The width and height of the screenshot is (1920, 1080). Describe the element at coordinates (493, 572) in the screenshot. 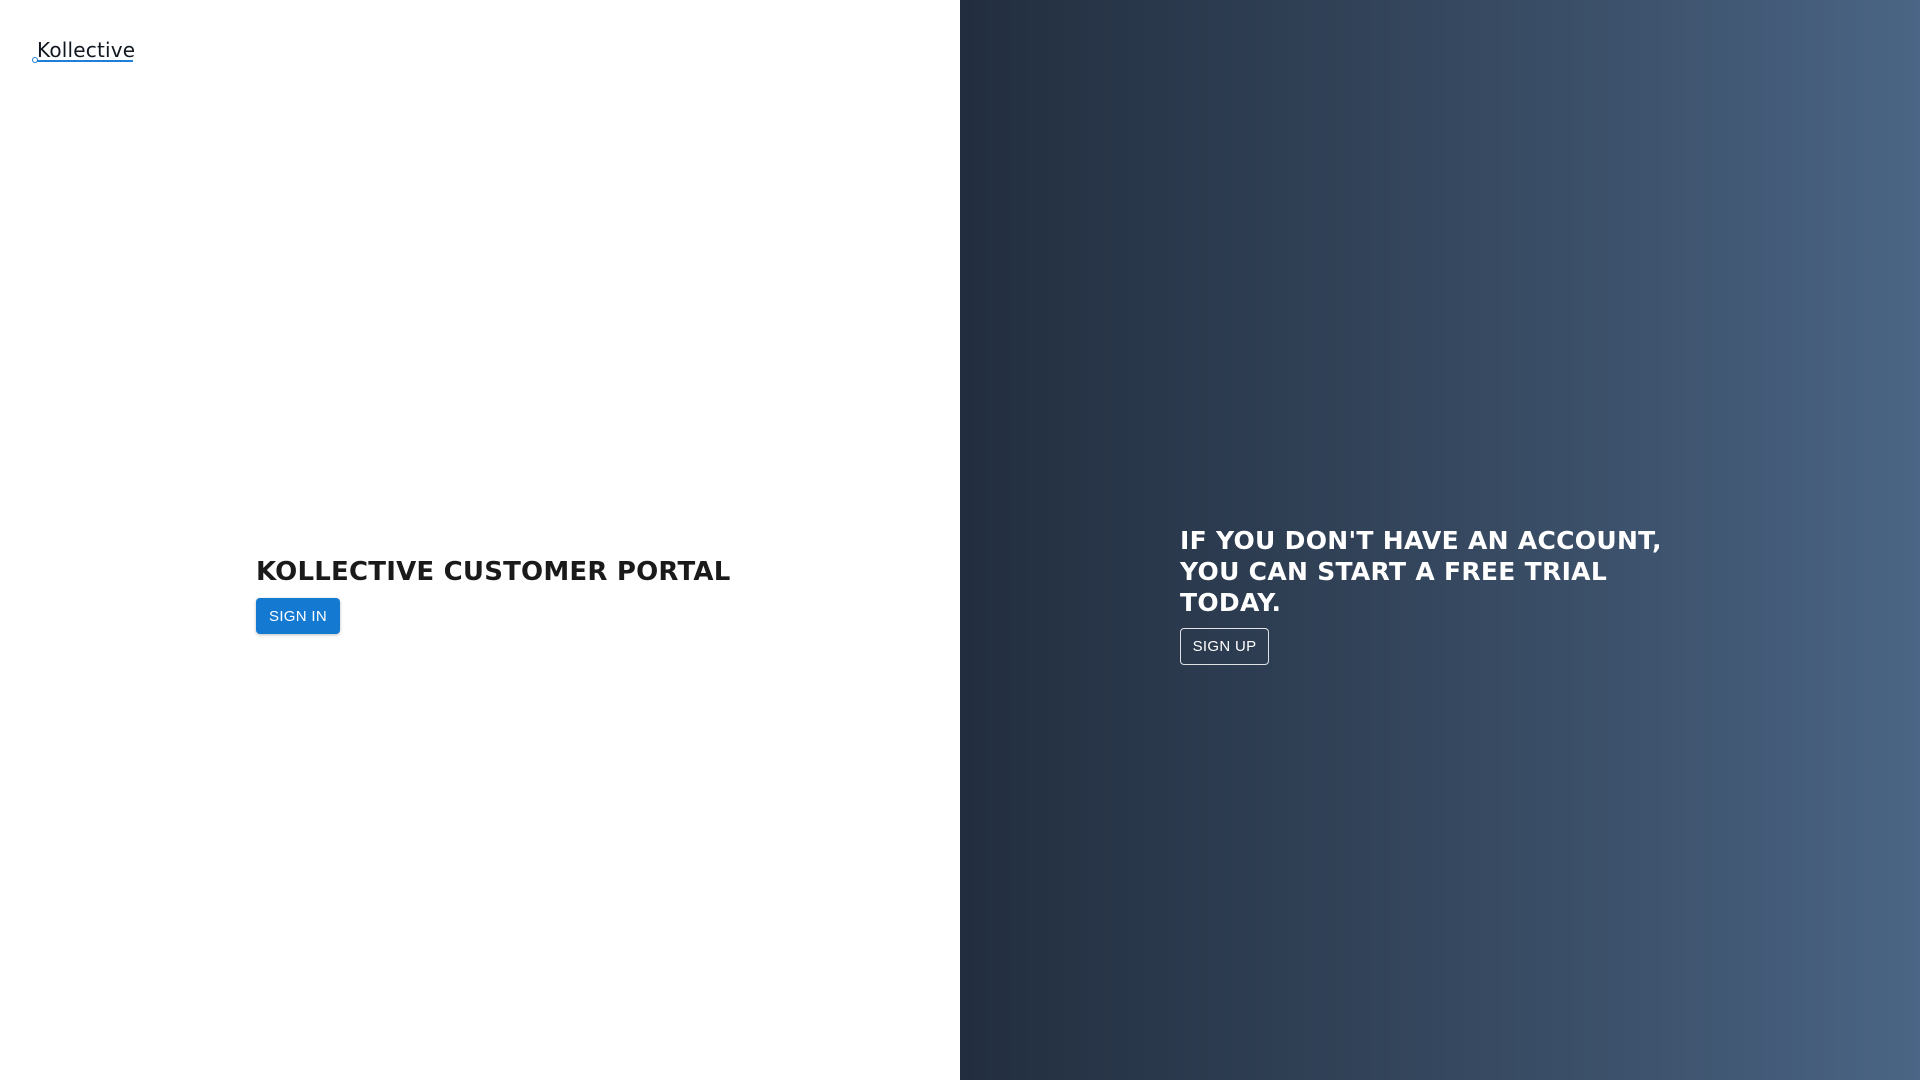

I see `page-title: KOLLECTIVE CUSTOMER PORTAL` at that location.